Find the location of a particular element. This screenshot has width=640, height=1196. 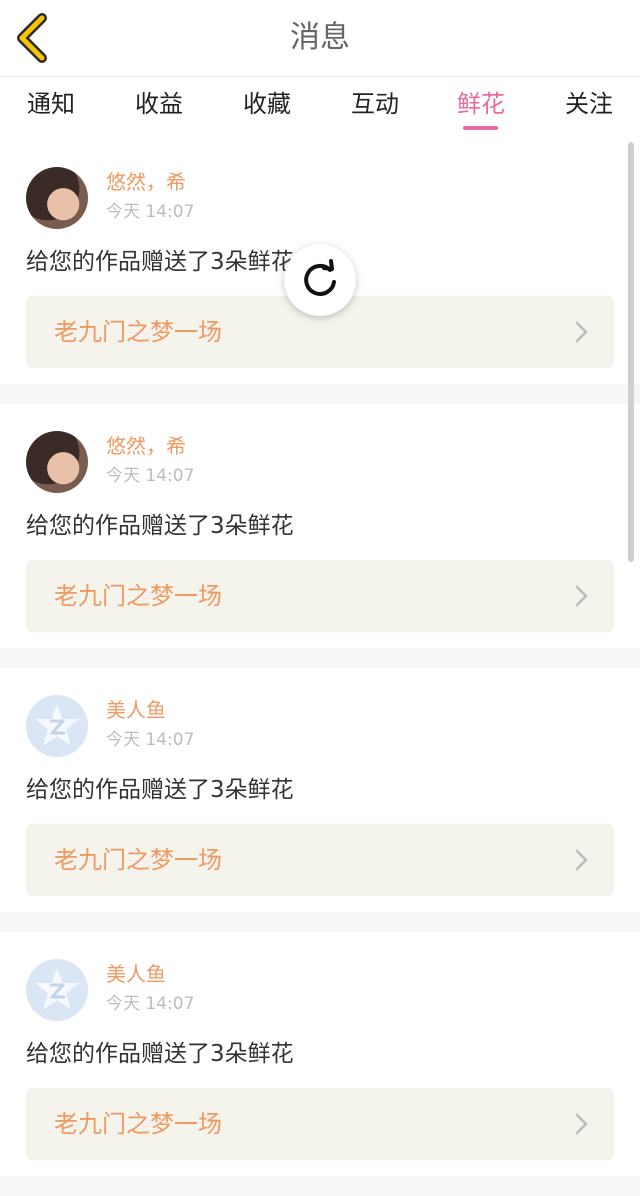

refresh-button is located at coordinates (320, 280).